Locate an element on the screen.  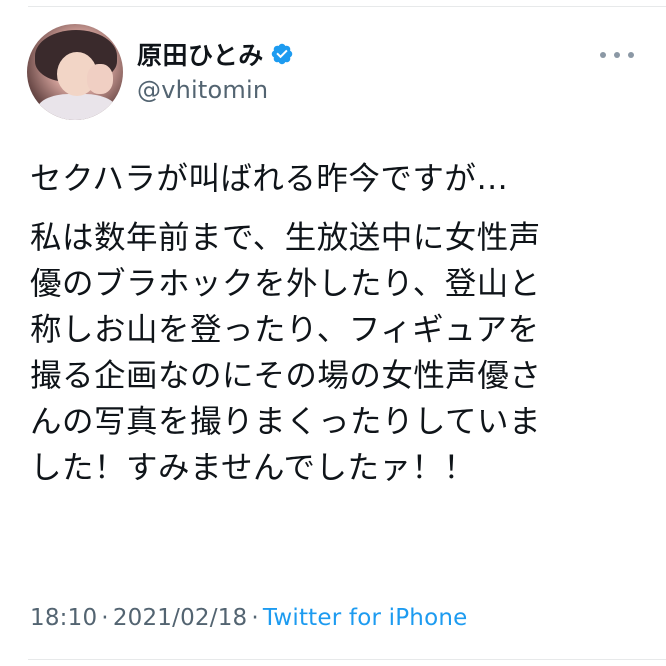
author-display-name: 原田ひとみ is located at coordinates (200, 54).